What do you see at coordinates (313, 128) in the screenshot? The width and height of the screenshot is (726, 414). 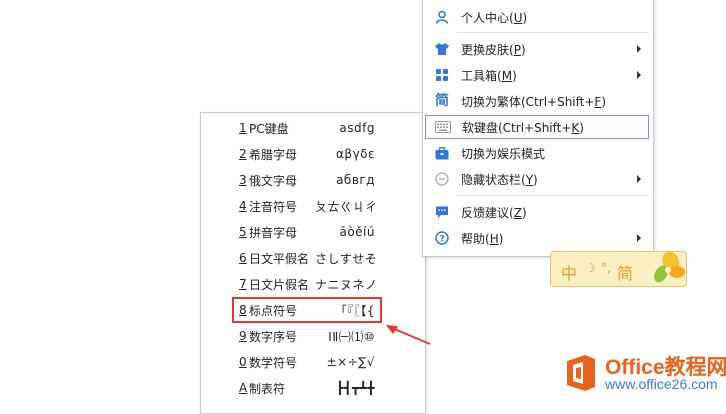 I see `soft-keyboard-item: 1 PC键盘 asdfg` at bounding box center [313, 128].